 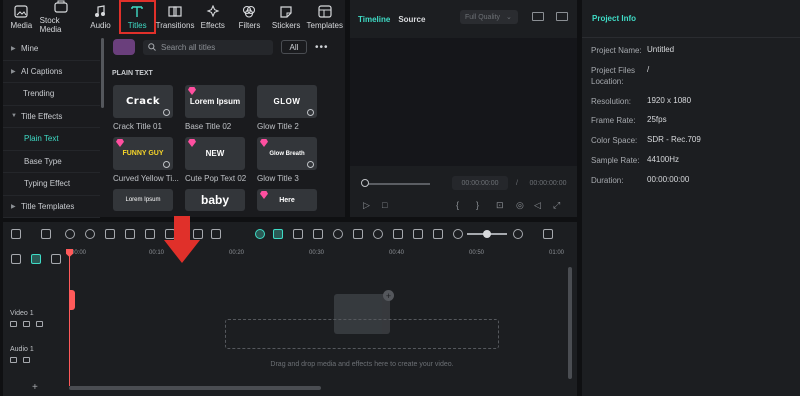 What do you see at coordinates (397, 184) in the screenshot?
I see `preview-scrubber` at bounding box center [397, 184].